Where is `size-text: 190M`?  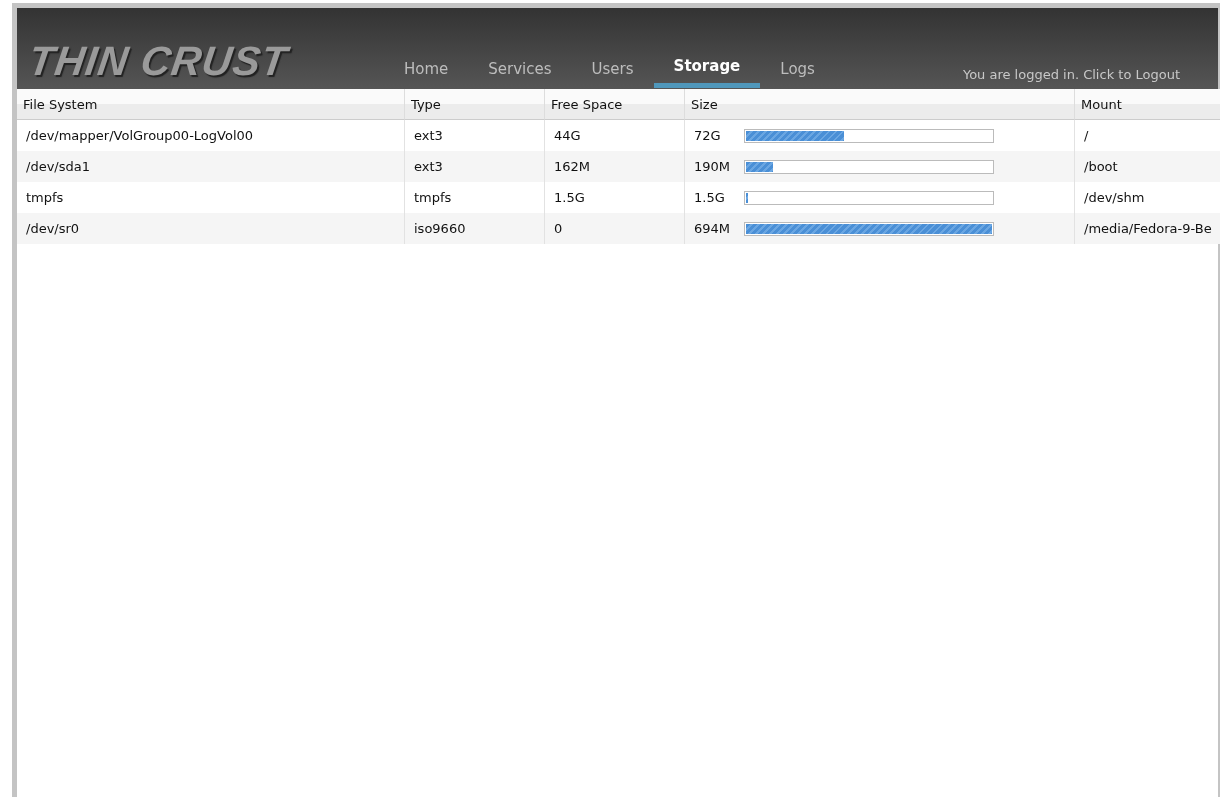
size-text: 190M is located at coordinates (713, 166).